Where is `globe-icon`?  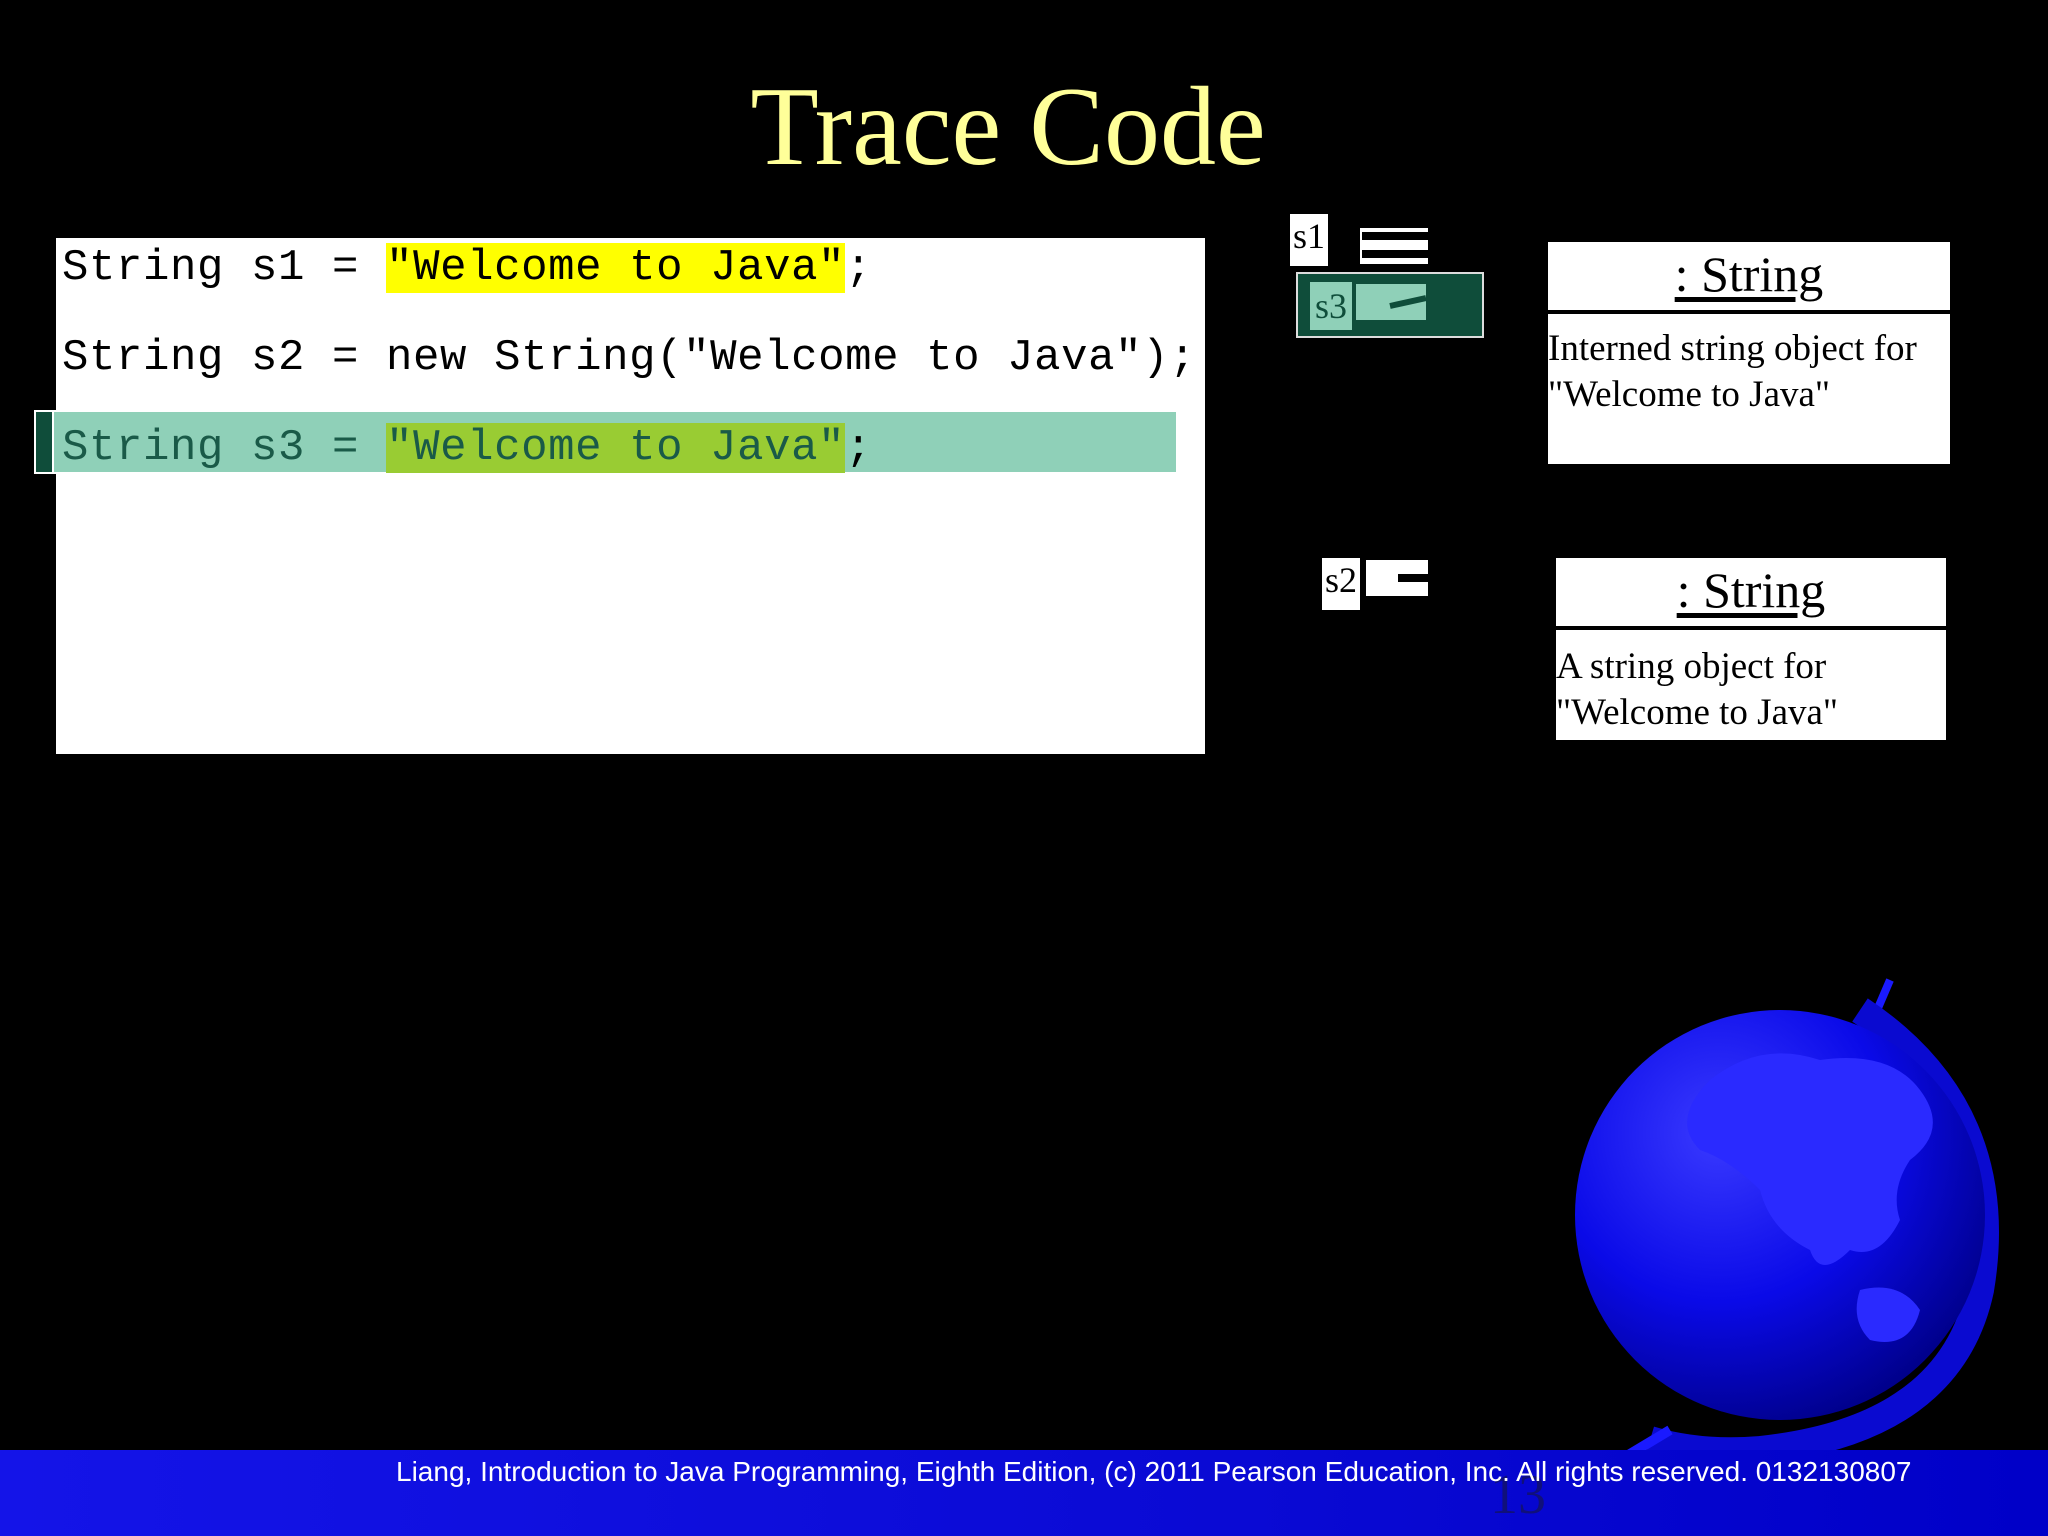 globe-icon is located at coordinates (1787, 1219).